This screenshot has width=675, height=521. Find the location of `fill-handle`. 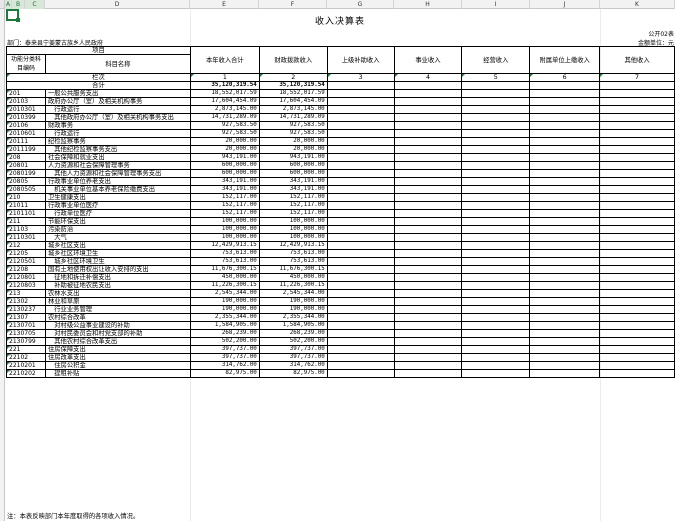

fill-handle is located at coordinates (18, 20).